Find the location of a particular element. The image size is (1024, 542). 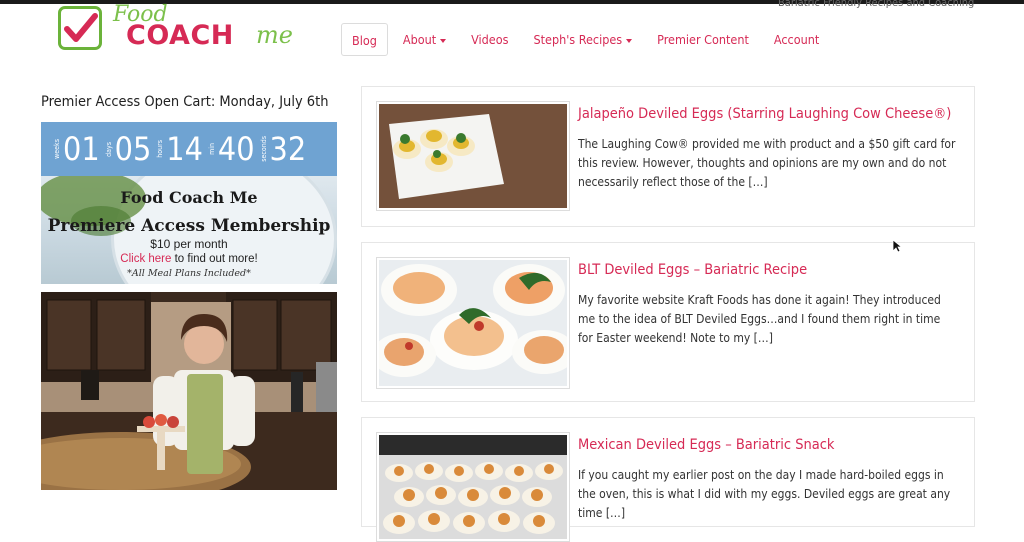

nav-stephs-recipes-label: Steph's Recipes is located at coordinates (578, 39).